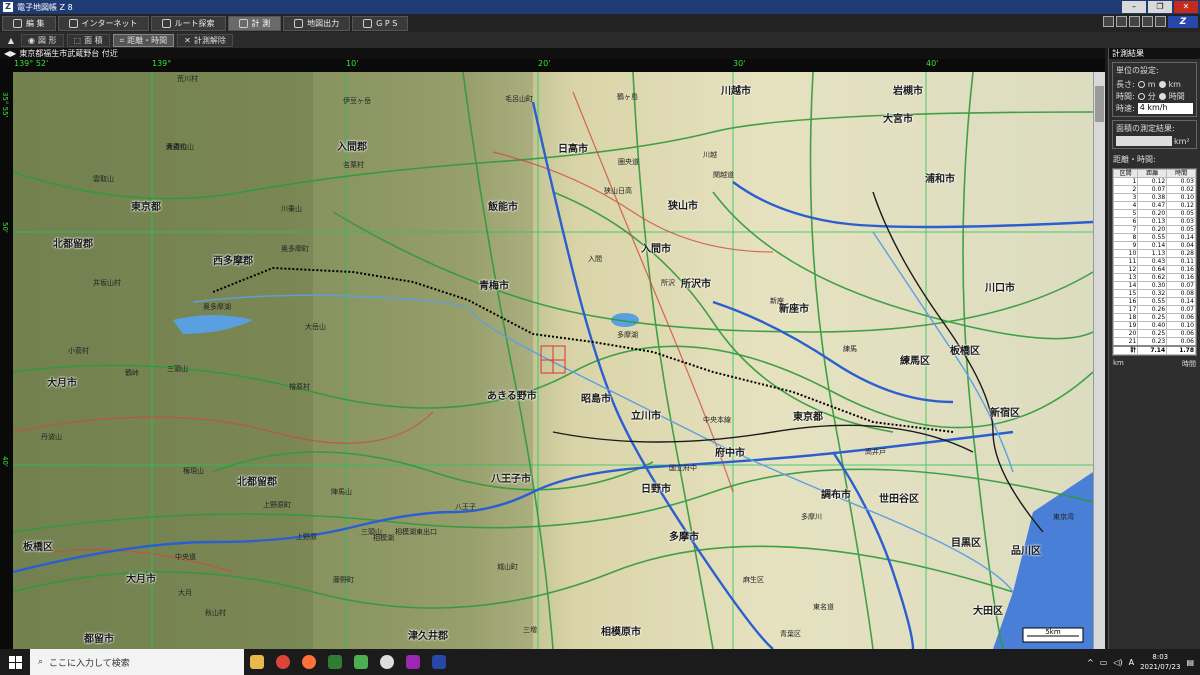  What do you see at coordinates (1147, 21) in the screenshot?
I see `grid-icon` at bounding box center [1147, 21].